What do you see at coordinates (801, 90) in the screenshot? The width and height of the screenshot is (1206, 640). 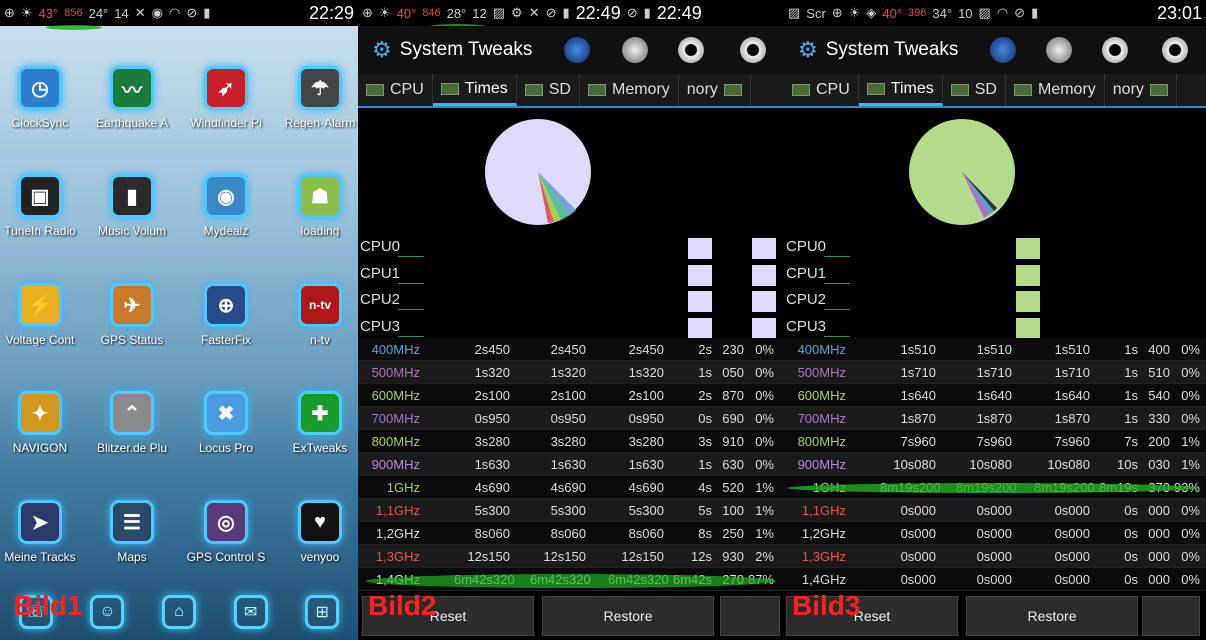 I see `chip-icon` at bounding box center [801, 90].